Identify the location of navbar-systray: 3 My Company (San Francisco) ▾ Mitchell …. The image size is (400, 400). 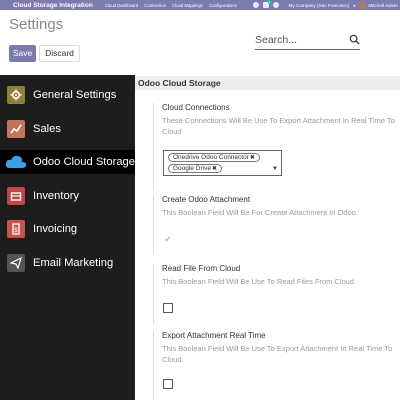
(325, 5).